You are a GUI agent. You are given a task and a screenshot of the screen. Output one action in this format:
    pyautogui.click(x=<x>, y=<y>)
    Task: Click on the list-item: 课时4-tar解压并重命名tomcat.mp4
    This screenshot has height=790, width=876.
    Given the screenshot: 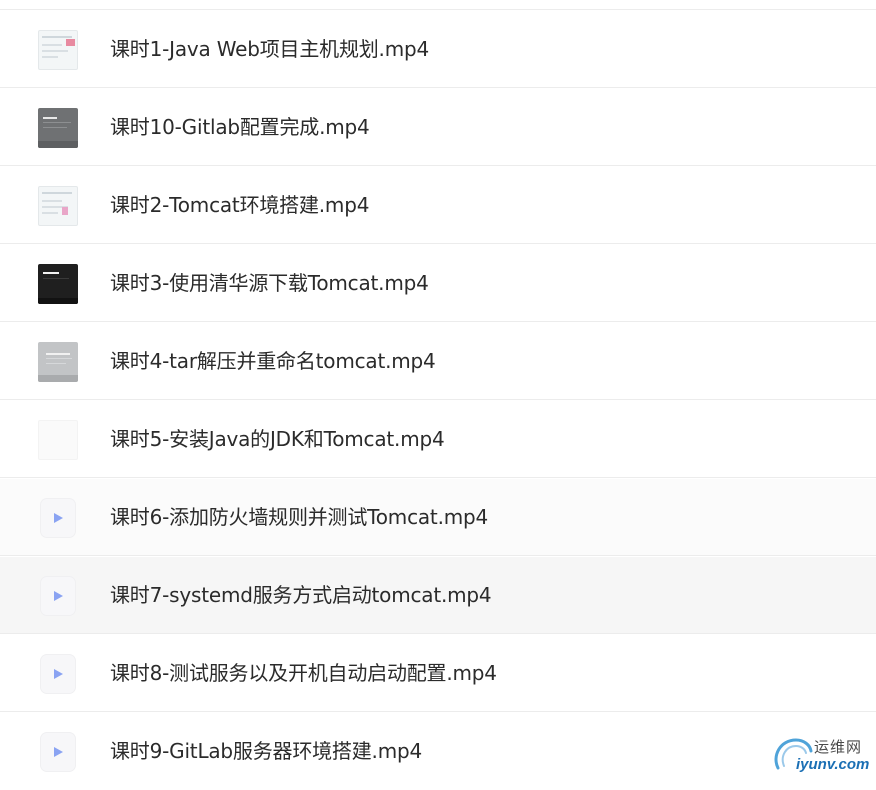 What is the action you would take?
    pyautogui.click(x=438, y=361)
    